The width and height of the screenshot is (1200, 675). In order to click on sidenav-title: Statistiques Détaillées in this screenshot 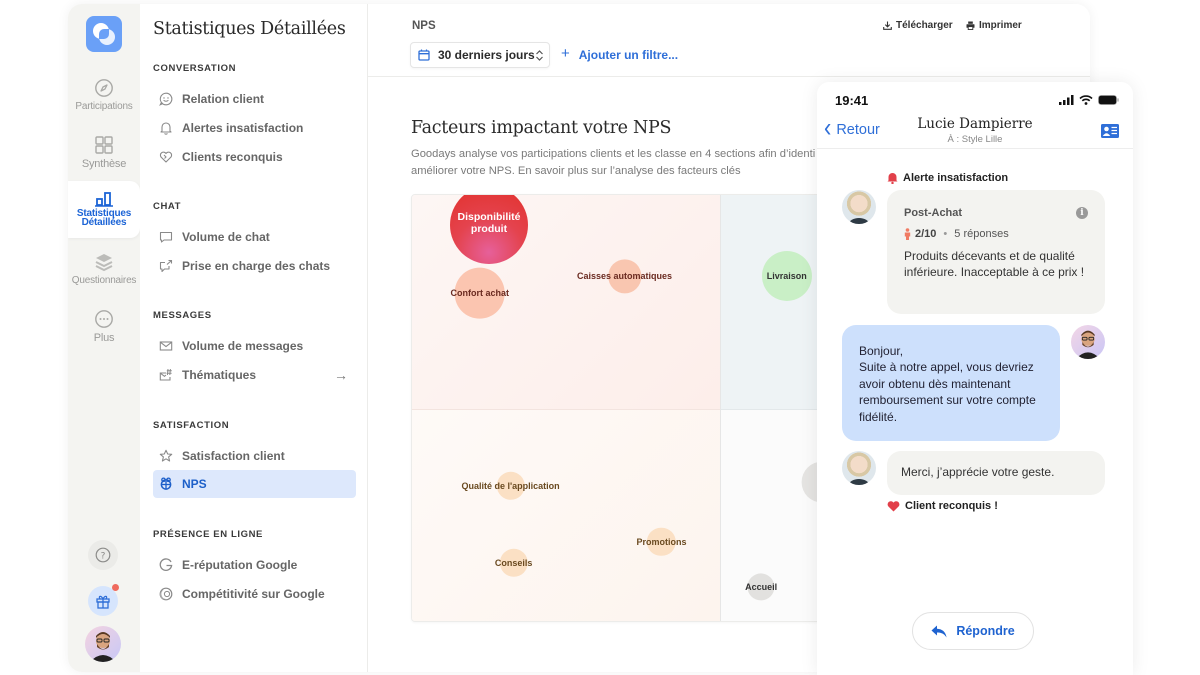, I will do `click(249, 29)`.